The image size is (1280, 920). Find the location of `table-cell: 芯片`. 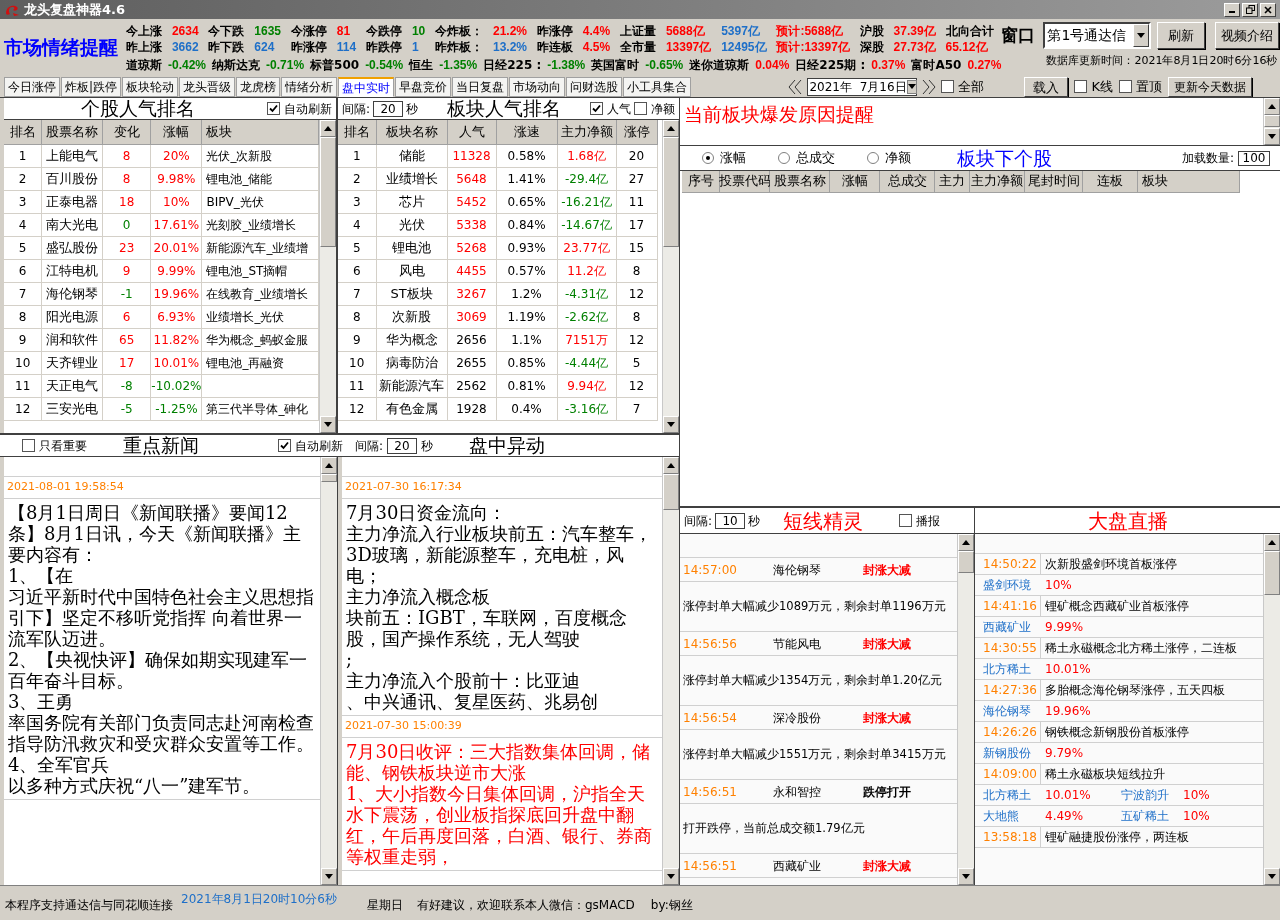

table-cell: 芯片 is located at coordinates (411, 201).